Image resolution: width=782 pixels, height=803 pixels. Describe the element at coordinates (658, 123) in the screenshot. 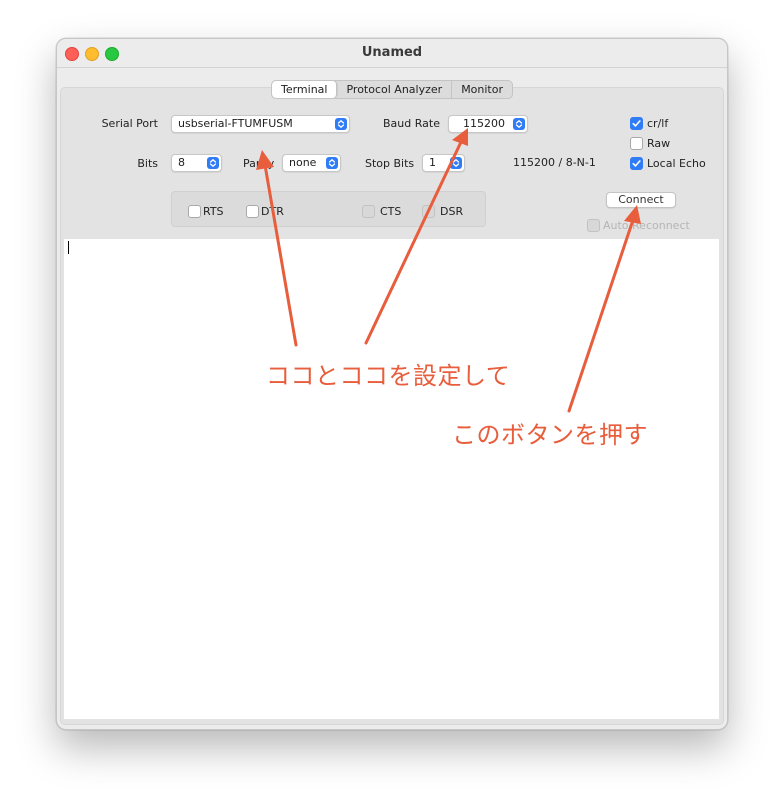

I see `crlf-label: cr/lf` at that location.